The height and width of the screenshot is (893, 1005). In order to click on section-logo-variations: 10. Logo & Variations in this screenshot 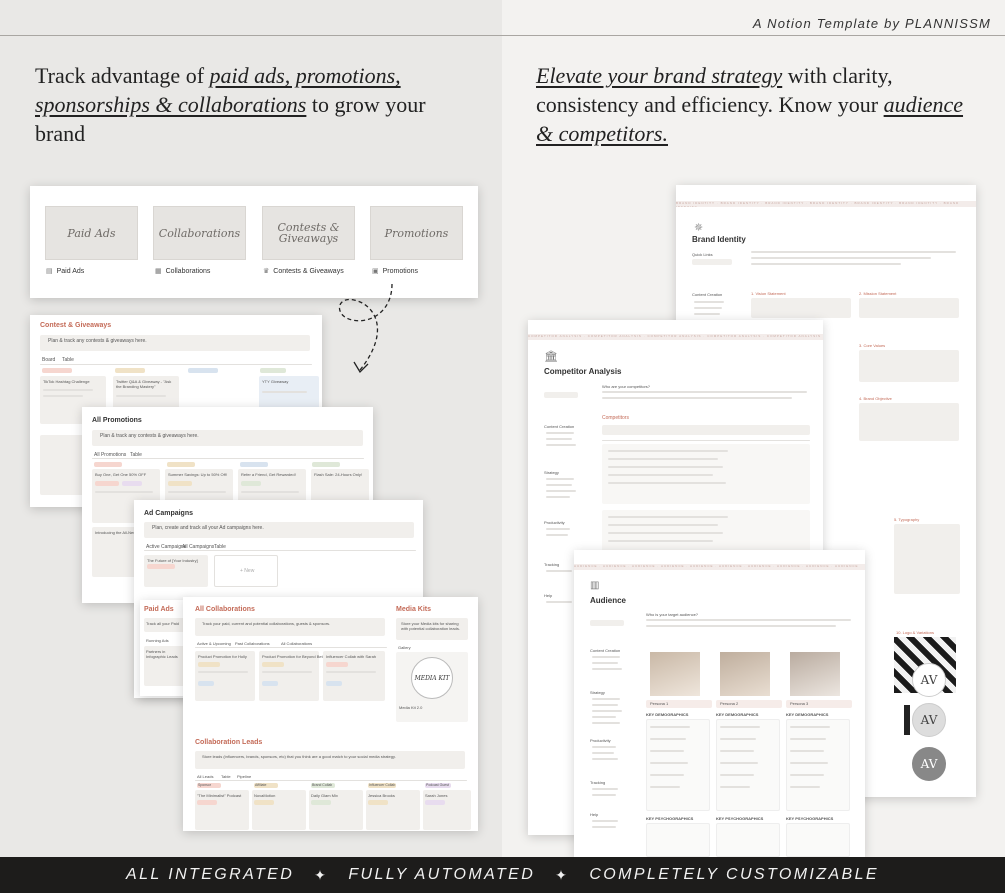, I will do `click(915, 632)`.